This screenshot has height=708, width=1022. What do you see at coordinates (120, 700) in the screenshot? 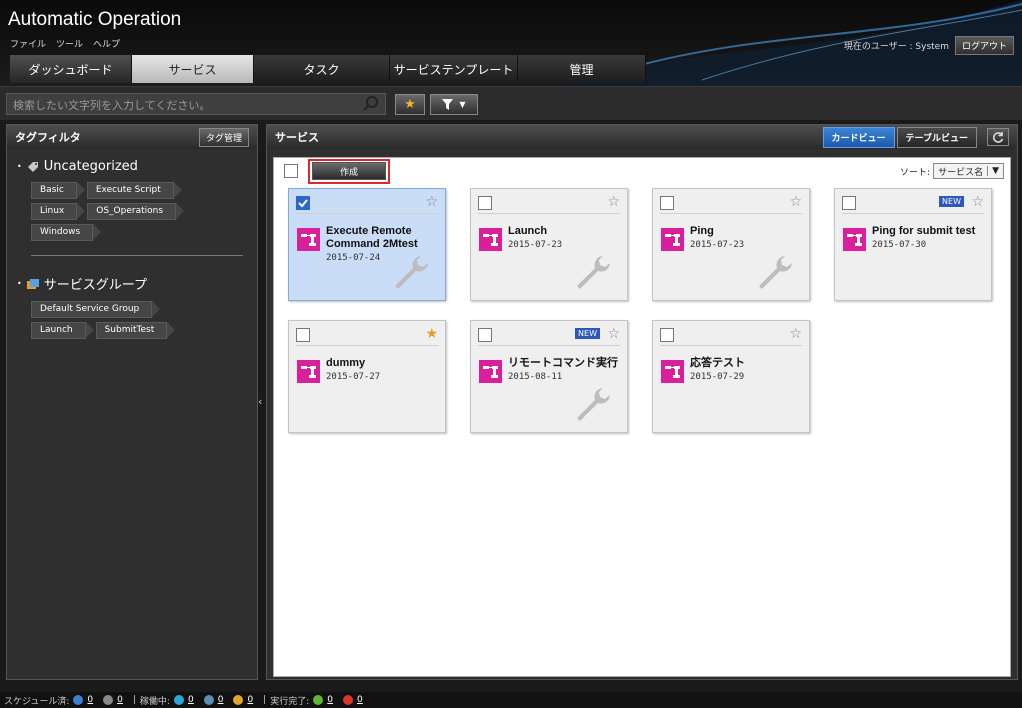
I see `suspended-count: 0` at bounding box center [120, 700].